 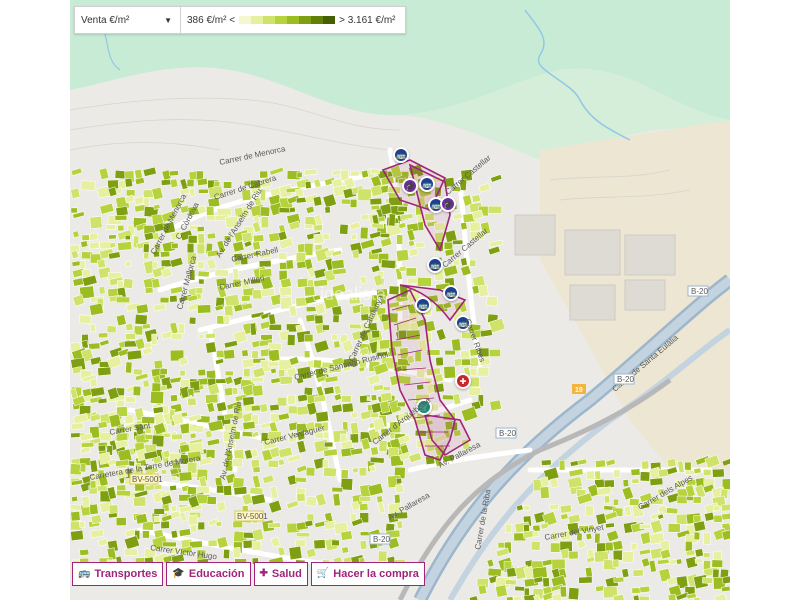 I want to click on price-legend: Venta €/m² ▼ 386 €/m² < > 3.161 €/m², so click(x=240, y=20).